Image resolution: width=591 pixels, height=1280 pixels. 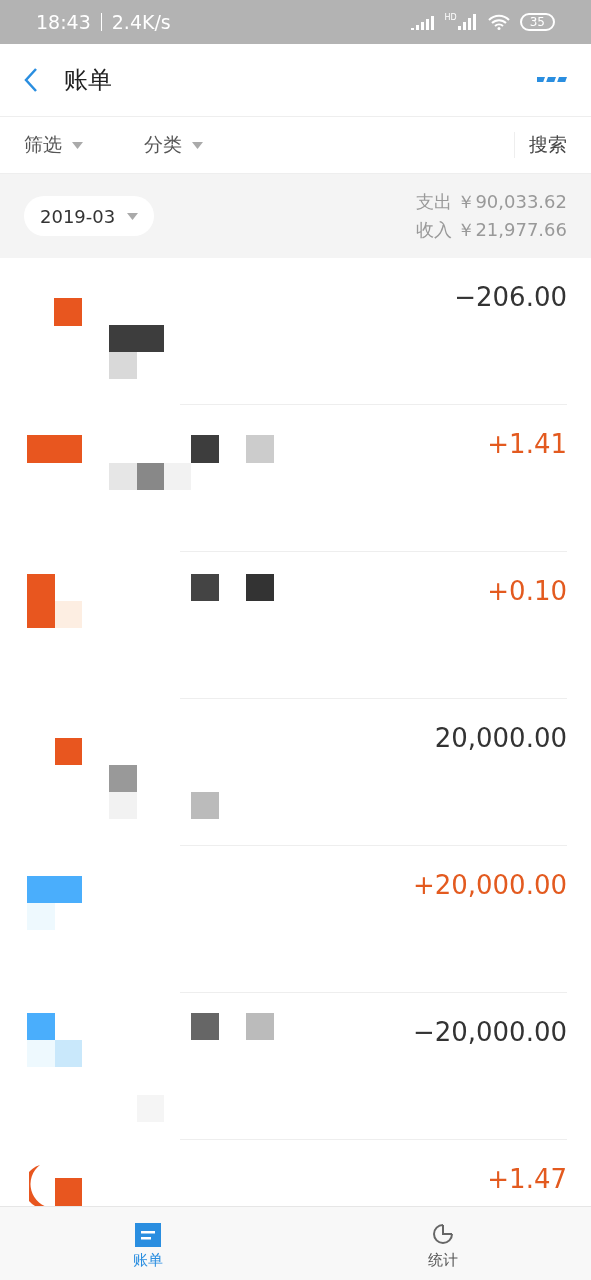 I want to click on bill-row: −20,000.00, so click(x=295, y=1066).